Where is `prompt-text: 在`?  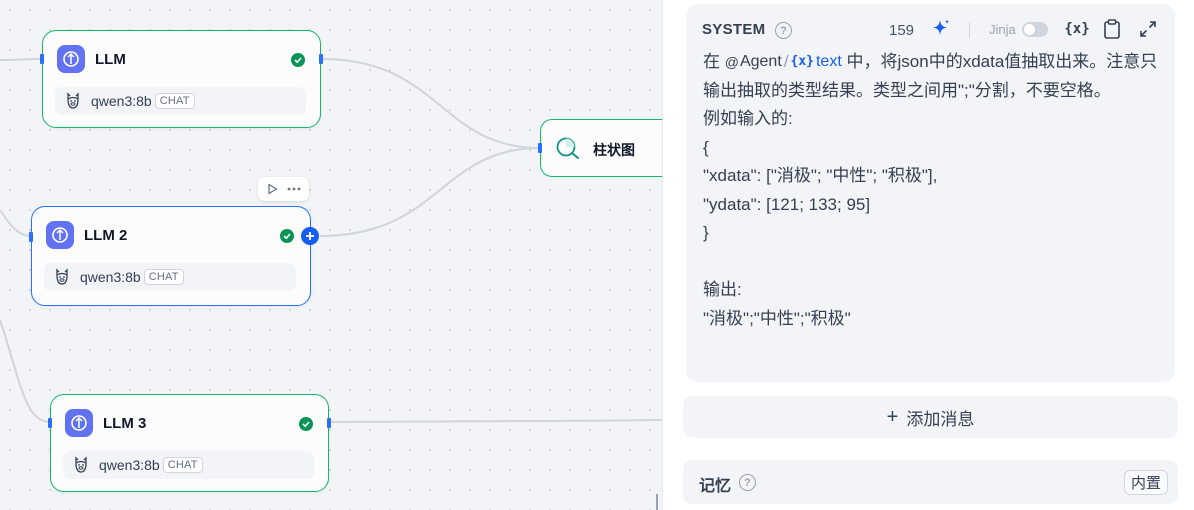 prompt-text: 在 is located at coordinates (714, 61).